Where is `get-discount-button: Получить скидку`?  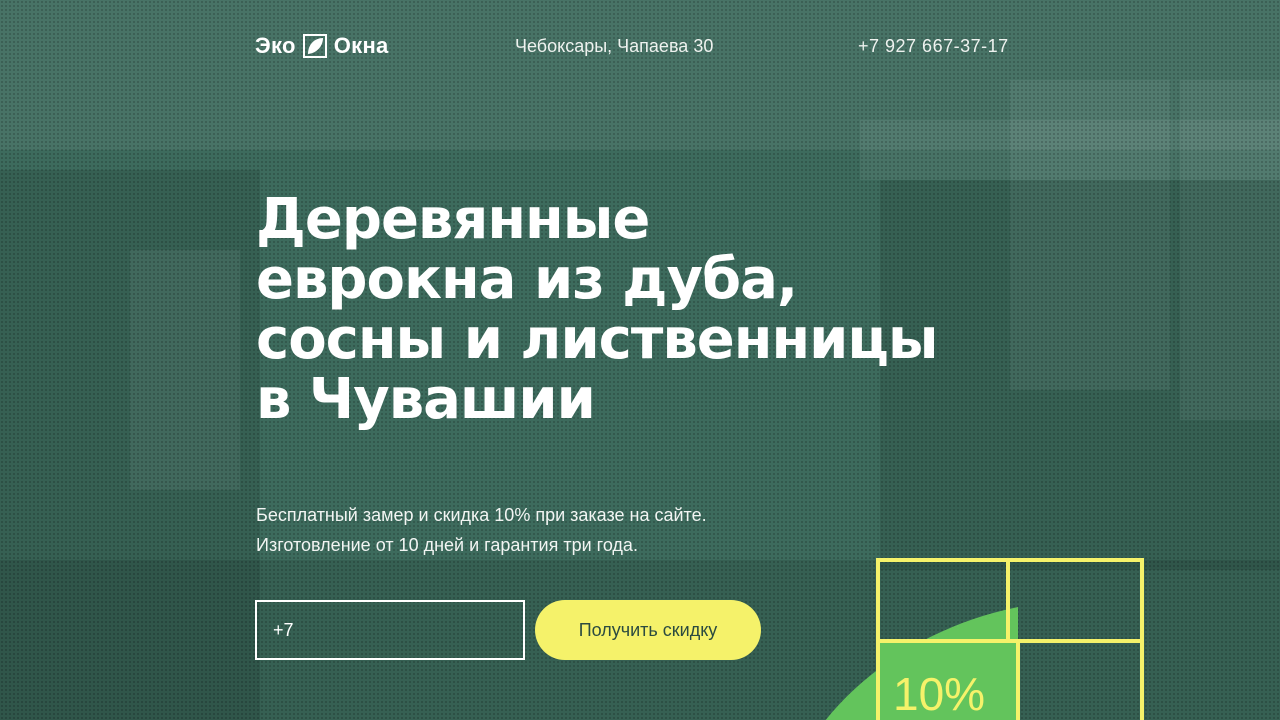
get-discount-button: Получить скидку is located at coordinates (648, 630).